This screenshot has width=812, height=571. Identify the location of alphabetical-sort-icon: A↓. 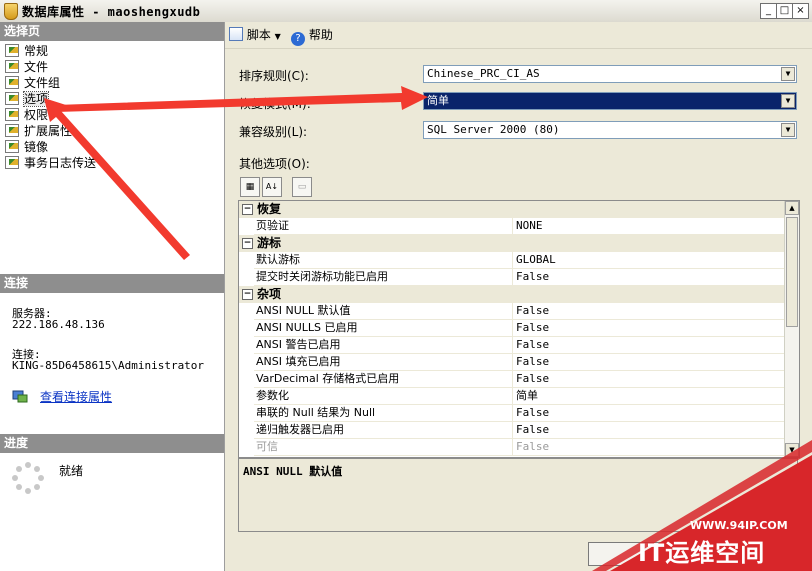
(272, 187).